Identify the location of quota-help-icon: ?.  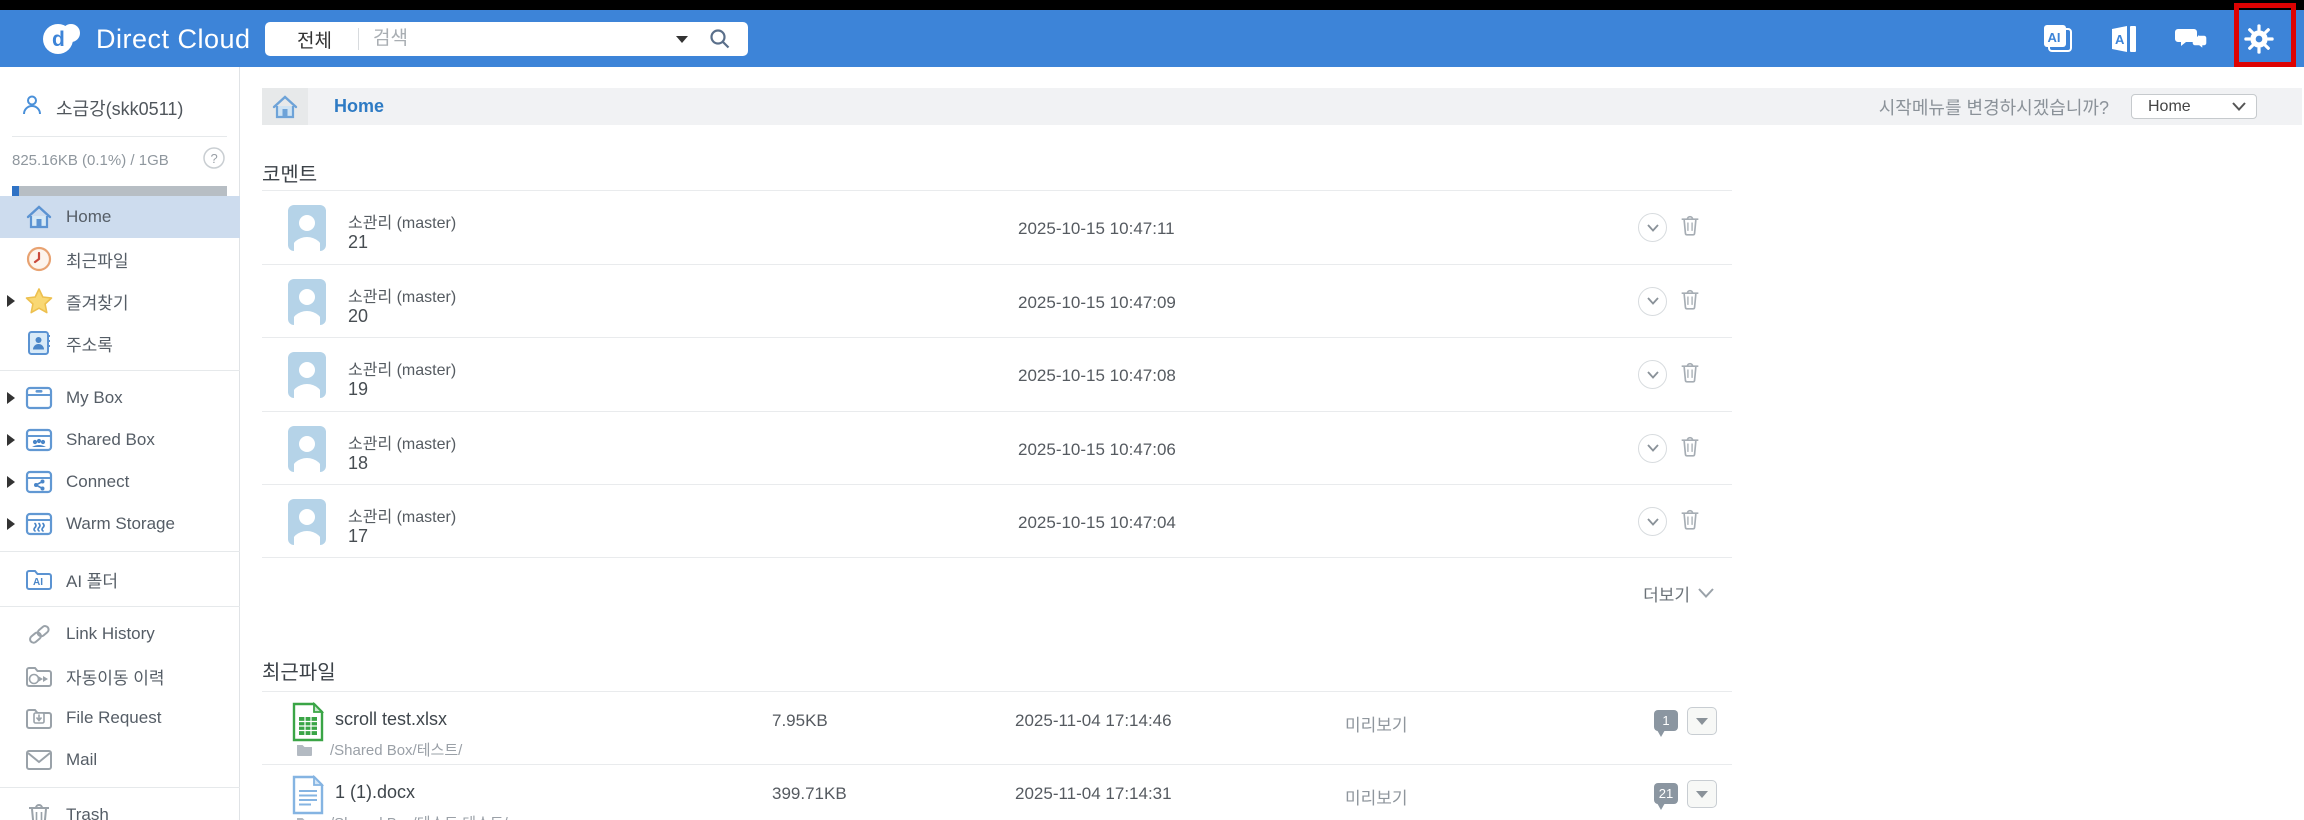
(214, 160).